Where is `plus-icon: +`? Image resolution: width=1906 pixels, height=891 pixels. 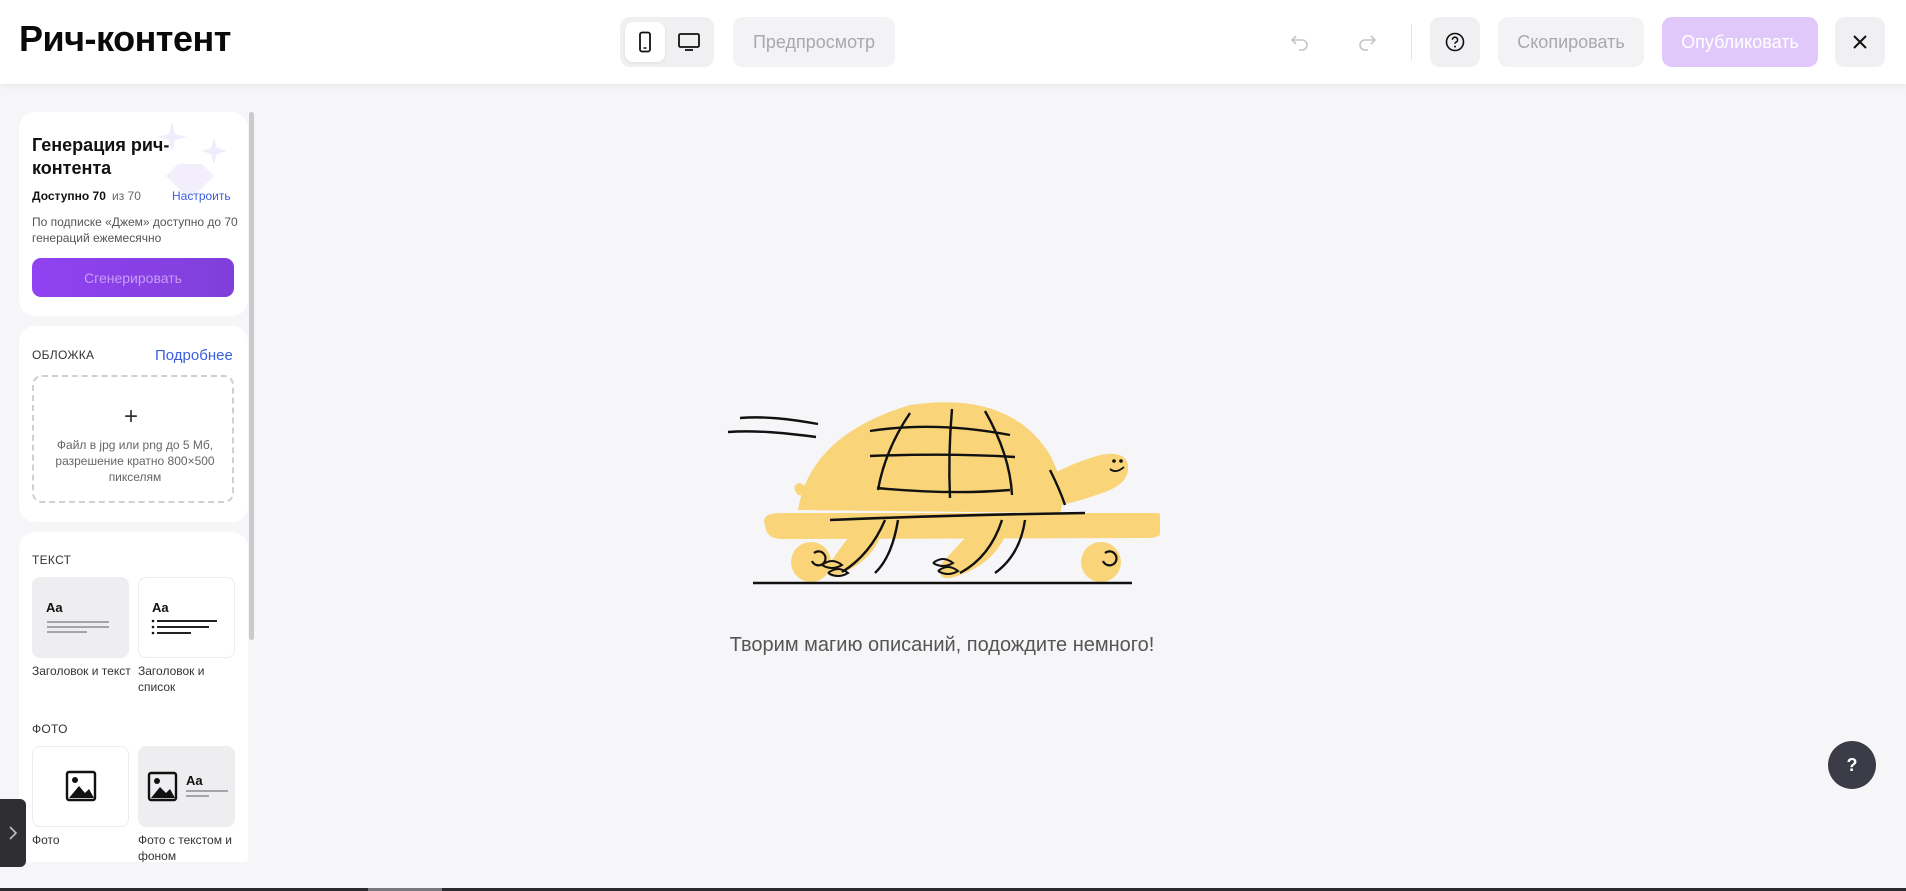
plus-icon: + is located at coordinates (131, 416).